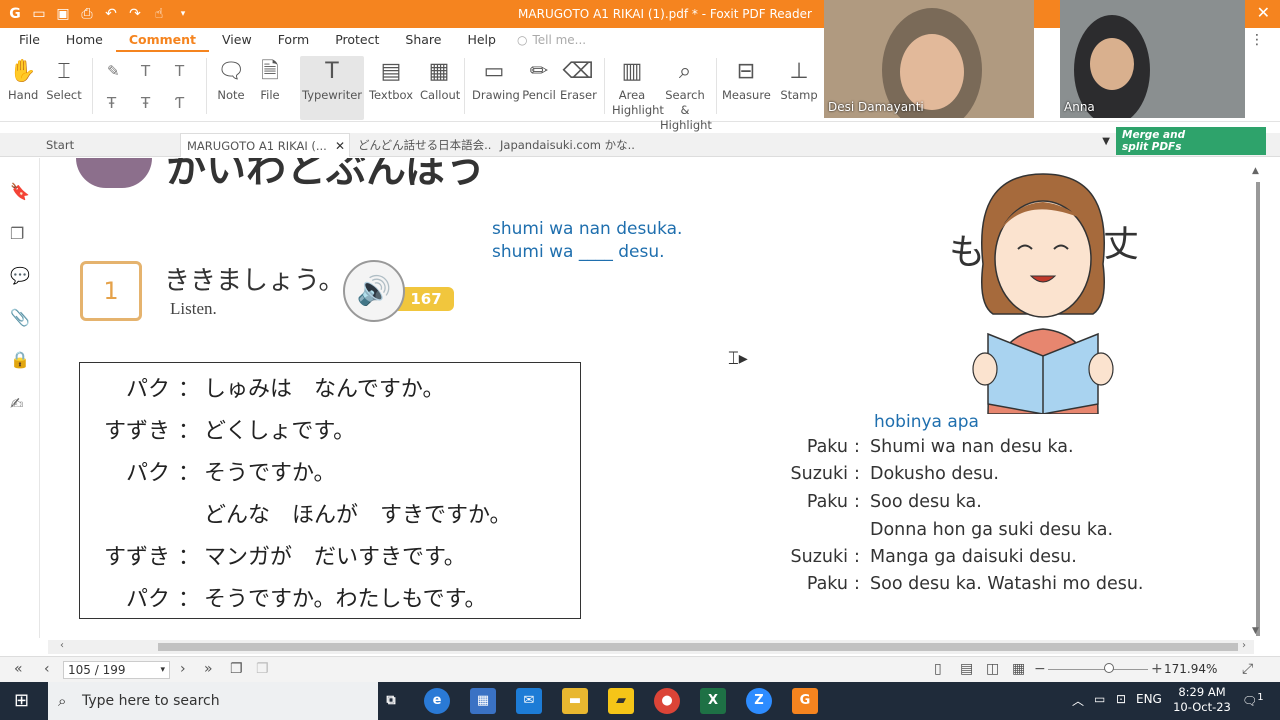 The height and width of the screenshot is (720, 1280). Describe the element at coordinates (1257, 40) in the screenshot. I see `more-options-icon: ⋮` at that location.